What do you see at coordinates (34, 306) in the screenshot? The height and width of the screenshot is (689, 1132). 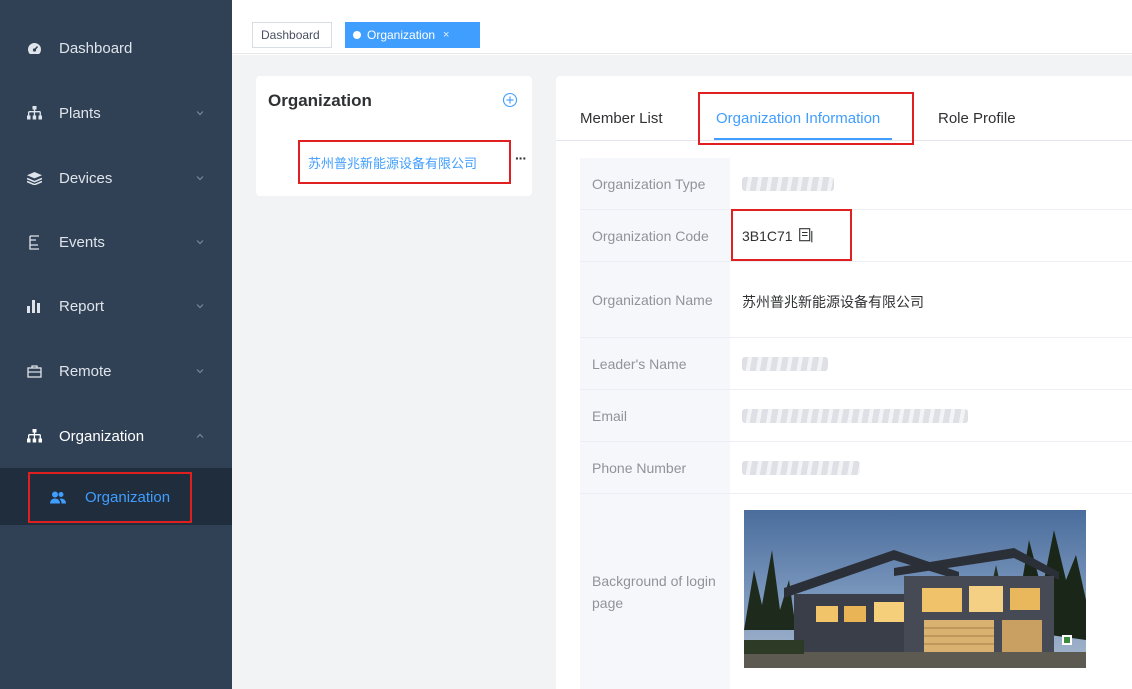 I see `bar-chart-icon` at bounding box center [34, 306].